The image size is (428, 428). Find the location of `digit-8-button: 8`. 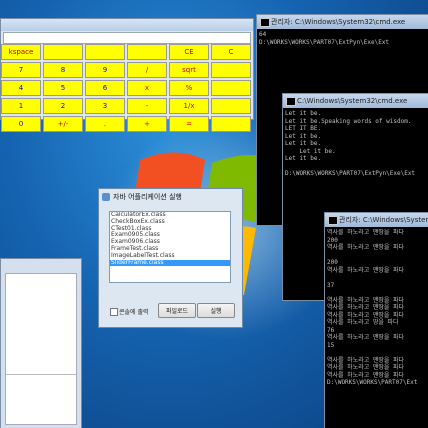

digit-8-button: 8 is located at coordinates (63, 70).